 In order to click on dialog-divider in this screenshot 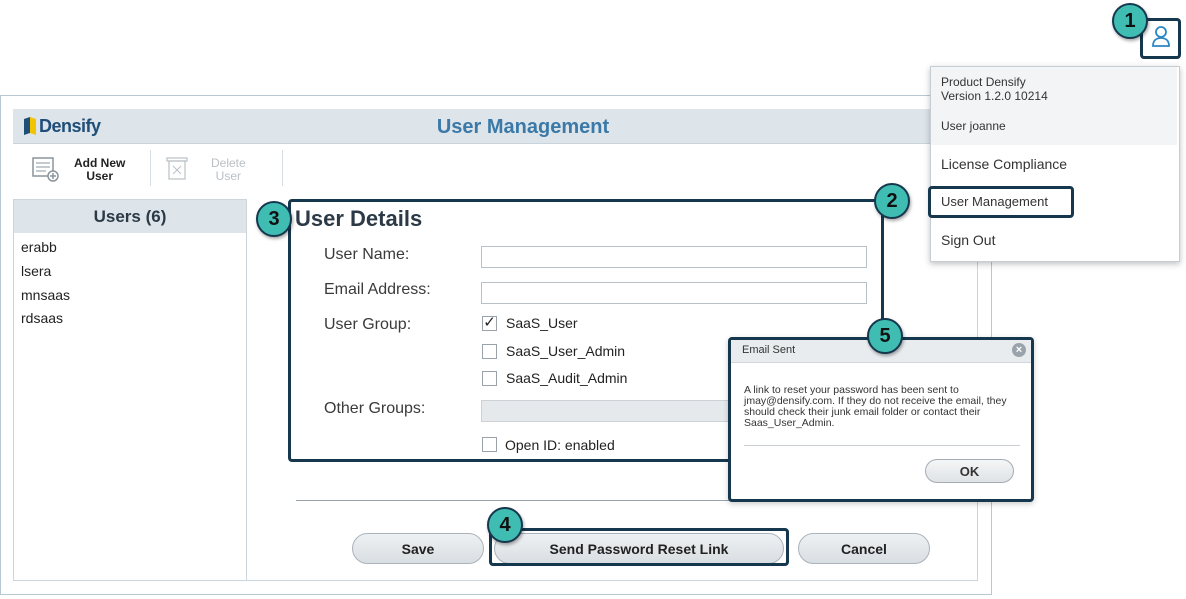, I will do `click(882, 445)`.